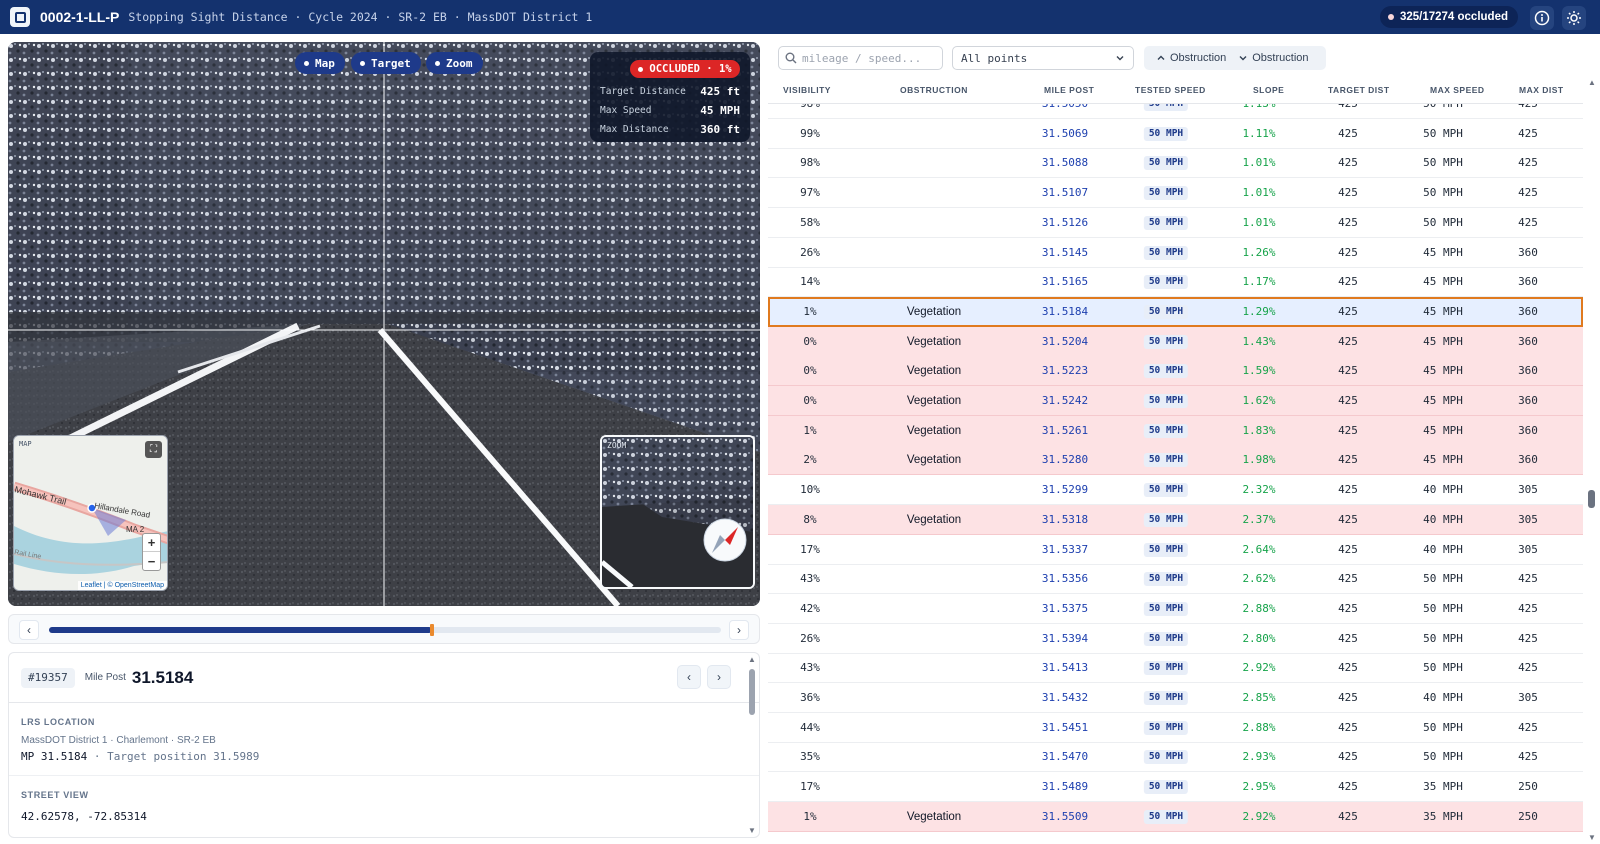 The width and height of the screenshot is (1600, 844). Describe the element at coordinates (739, 630) in the screenshot. I see `slider-next-button: ›` at that location.